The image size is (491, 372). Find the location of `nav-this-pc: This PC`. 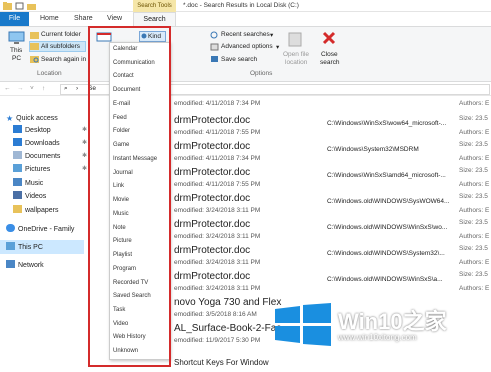

nav-this-pc: This PC is located at coordinates (24, 247).